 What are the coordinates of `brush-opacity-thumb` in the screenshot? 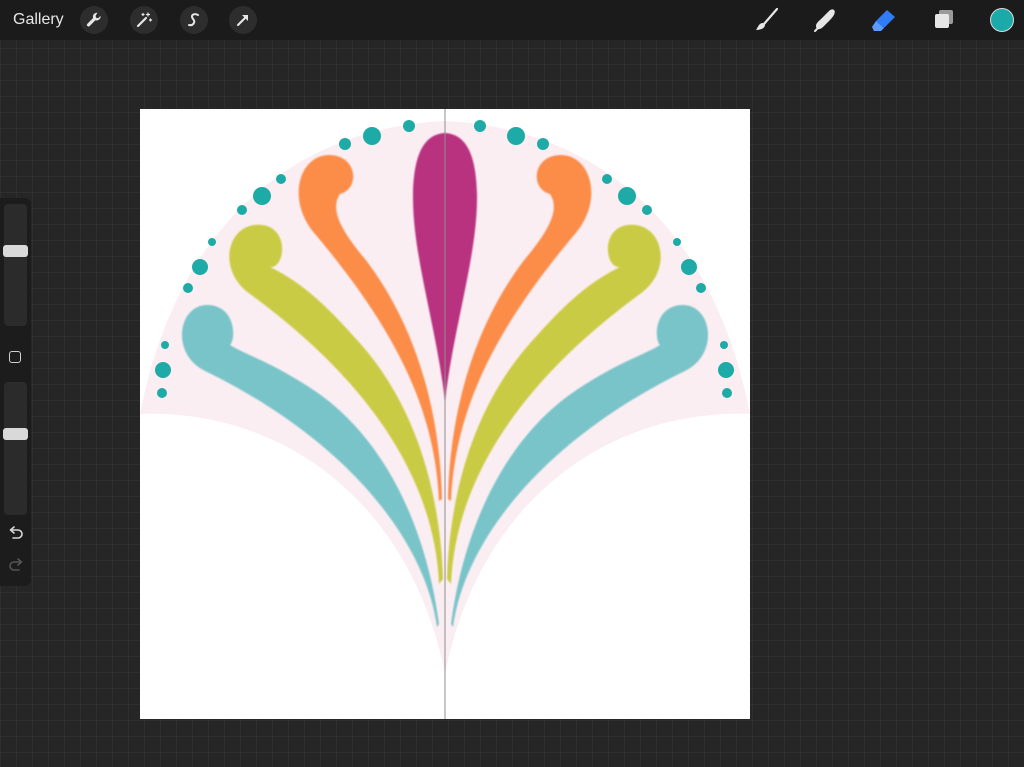 It's located at (15, 434).